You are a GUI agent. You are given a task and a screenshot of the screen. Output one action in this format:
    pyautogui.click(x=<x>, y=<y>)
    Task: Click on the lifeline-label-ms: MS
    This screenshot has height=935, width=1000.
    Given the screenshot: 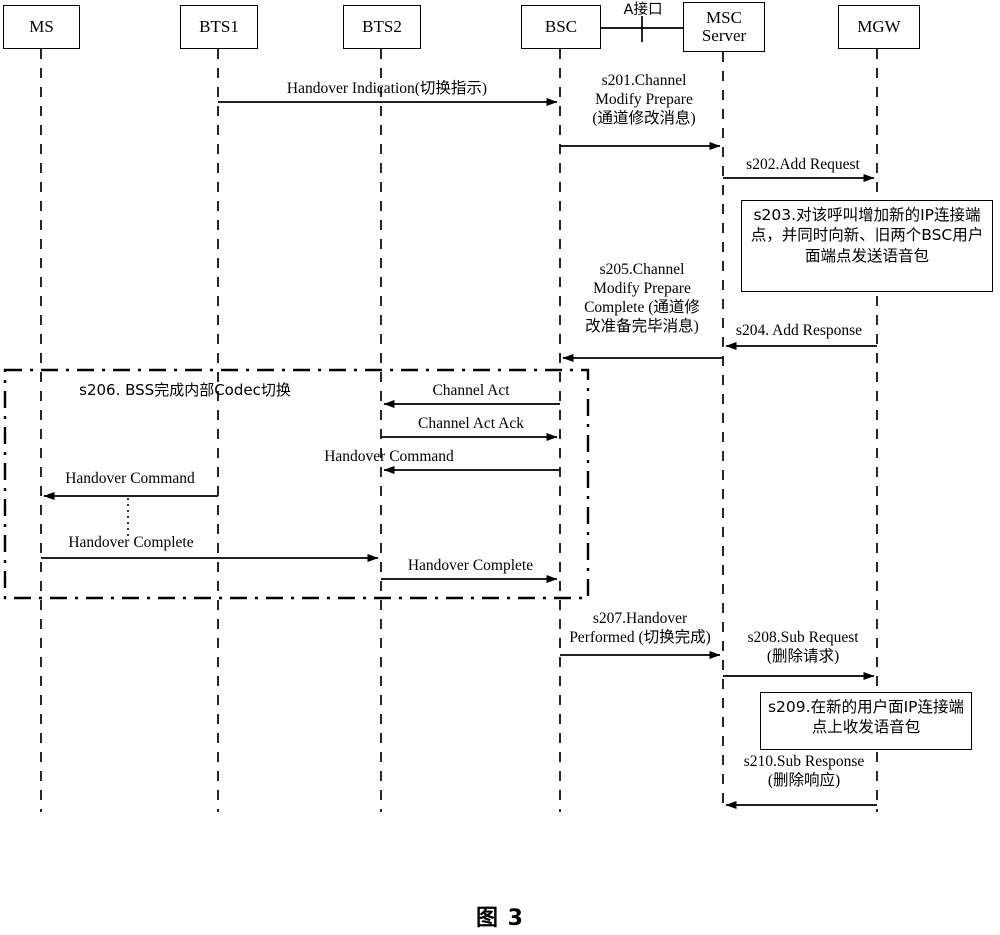 What is the action you would take?
    pyautogui.click(x=41, y=27)
    